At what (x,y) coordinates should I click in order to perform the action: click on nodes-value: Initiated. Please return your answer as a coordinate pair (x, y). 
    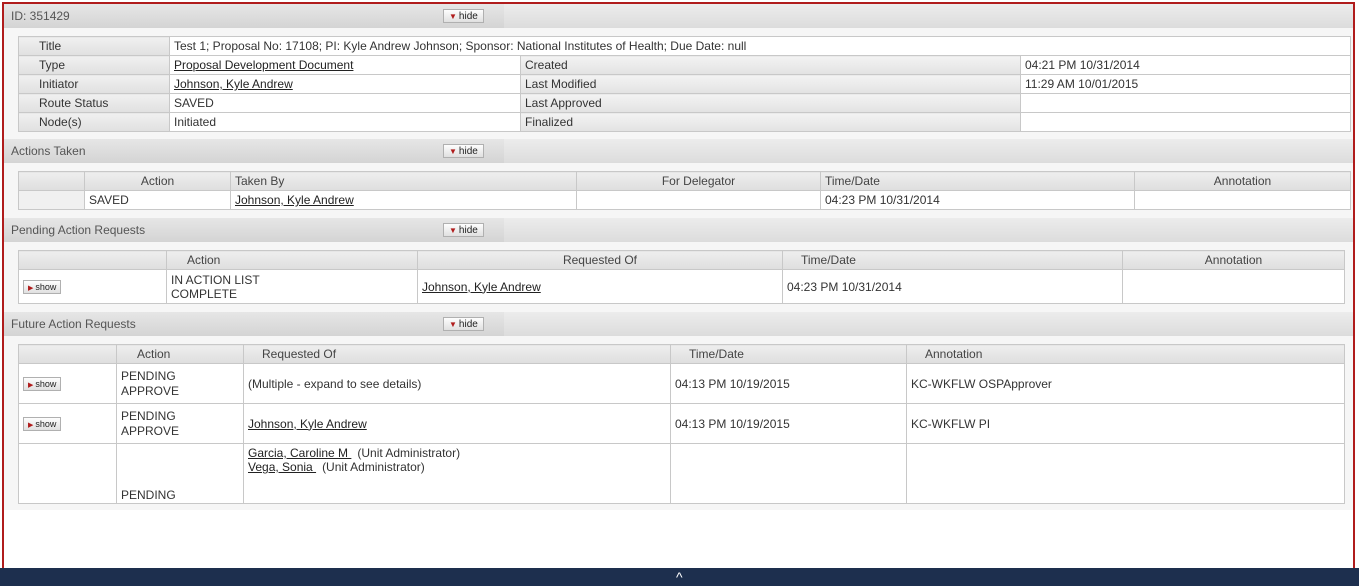
    Looking at the image, I should click on (345, 122).